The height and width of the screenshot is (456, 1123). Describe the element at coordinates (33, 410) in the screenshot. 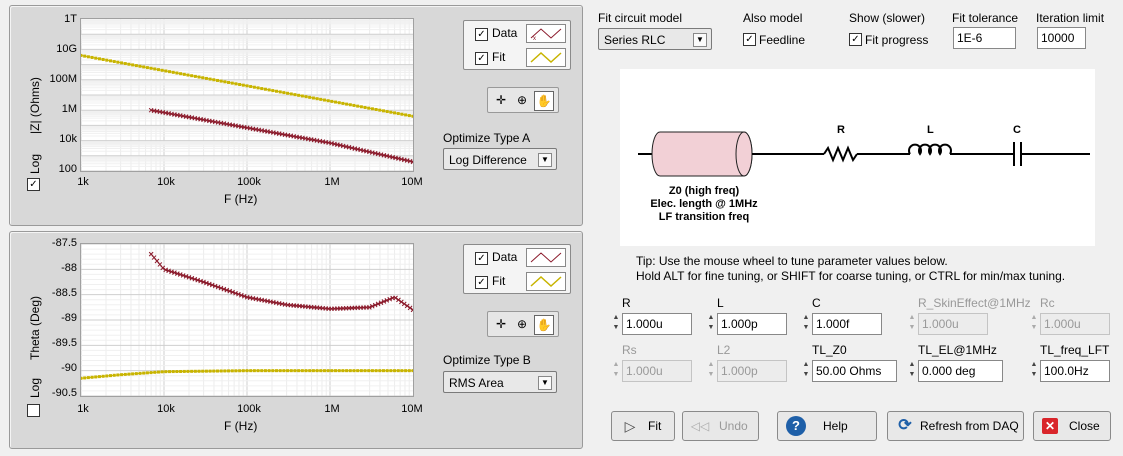

I see `log-scale-checkbox` at that location.